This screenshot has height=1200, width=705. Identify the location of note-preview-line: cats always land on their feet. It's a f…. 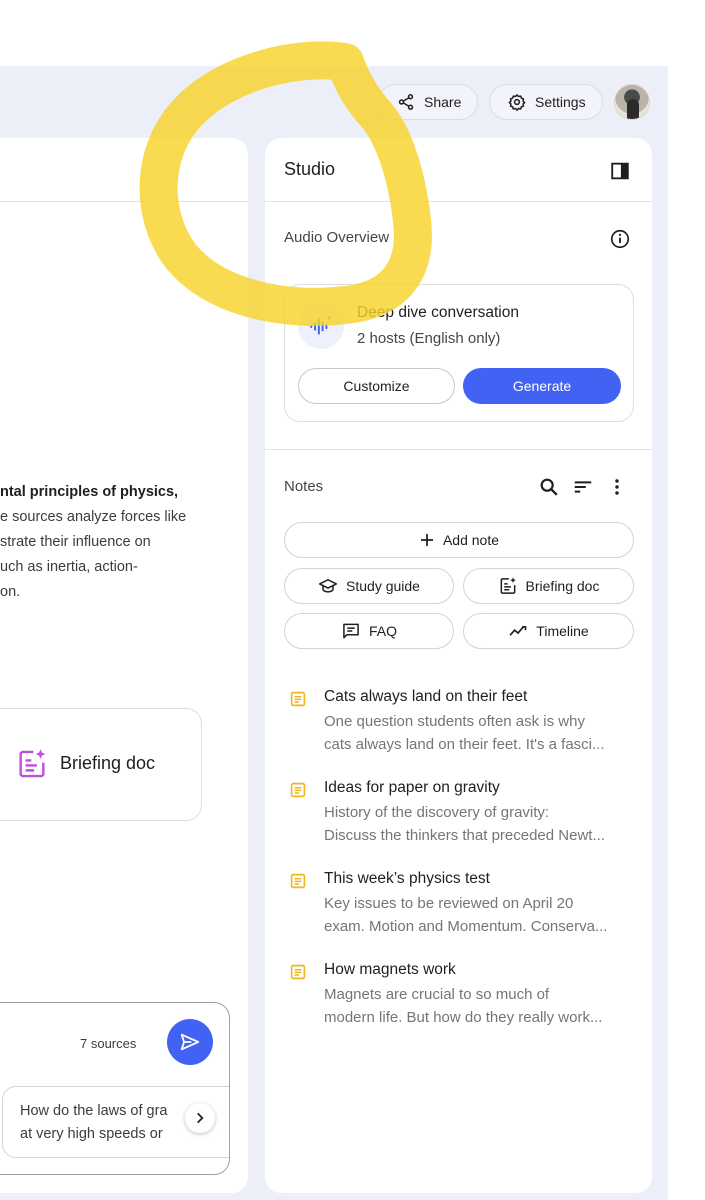
(464, 744).